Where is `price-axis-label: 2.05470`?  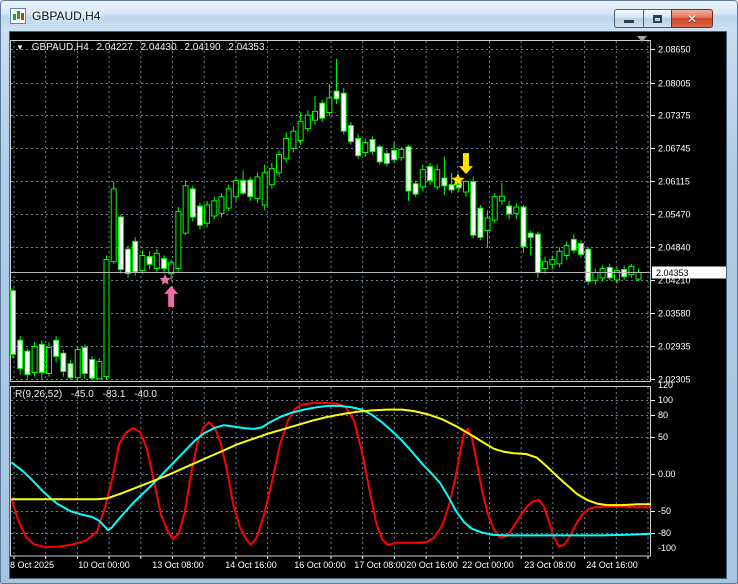 price-axis-label: 2.05470 is located at coordinates (674, 215).